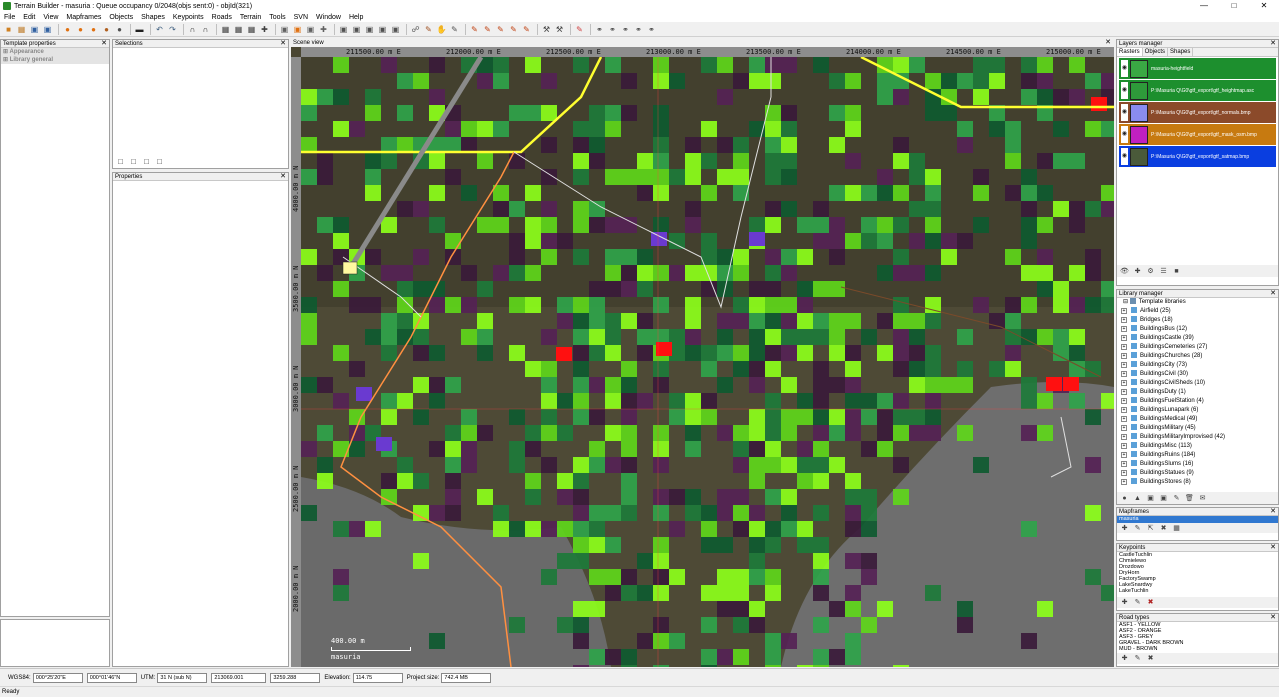  What do you see at coordinates (1137, 498) in the screenshot?
I see `library-open-icon: ▲` at bounding box center [1137, 498].